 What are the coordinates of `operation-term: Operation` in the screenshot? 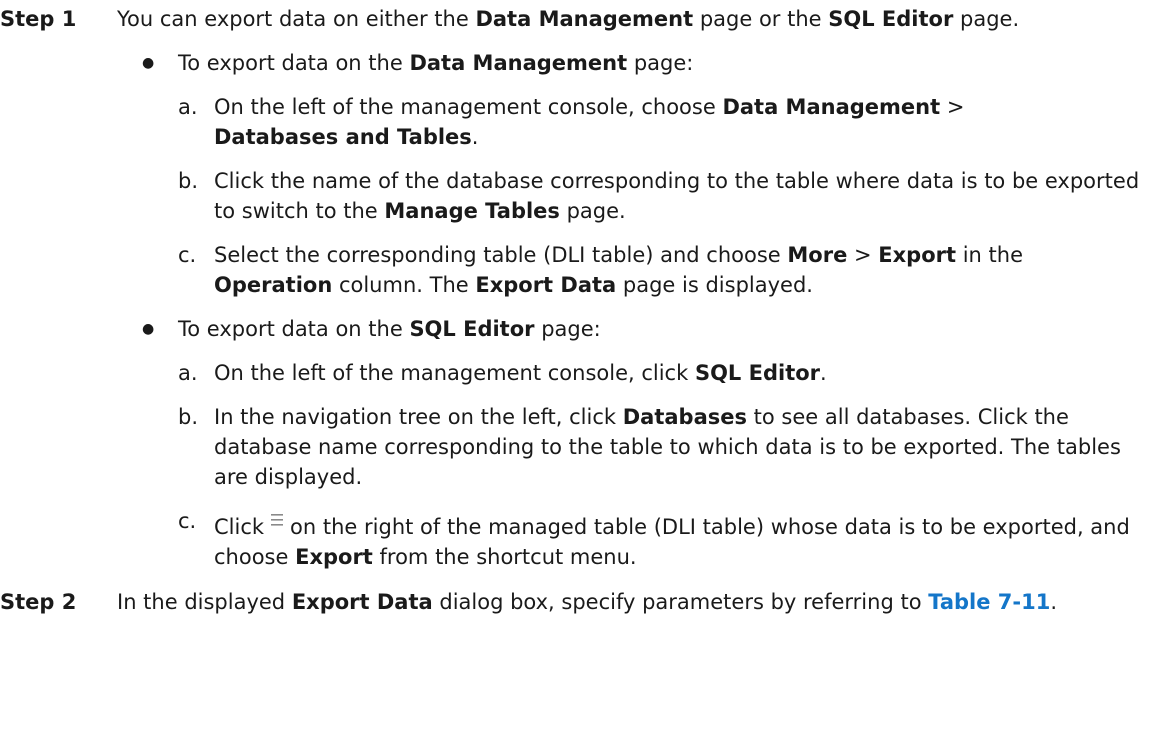 It's located at (273, 285).